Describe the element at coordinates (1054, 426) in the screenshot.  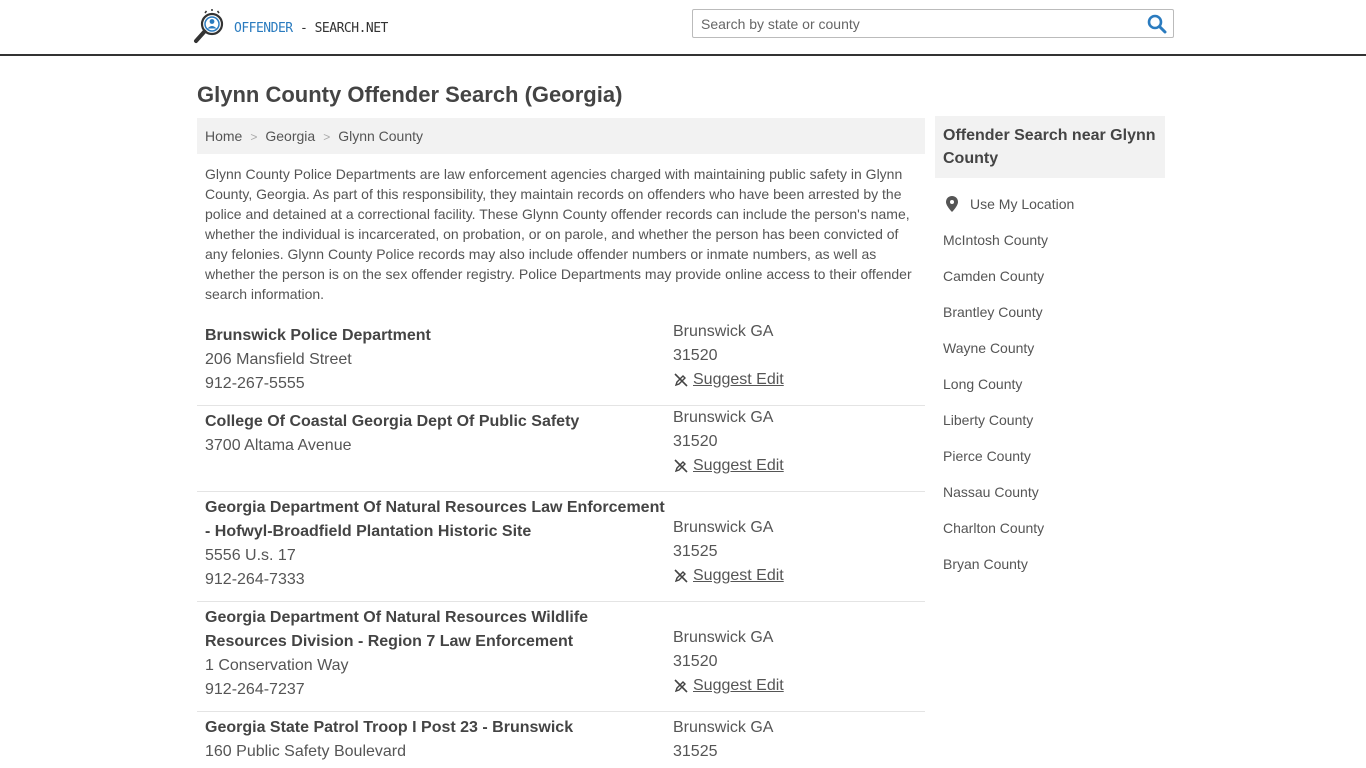
I see `sidebar-item-liberty-county: Liberty County` at that location.